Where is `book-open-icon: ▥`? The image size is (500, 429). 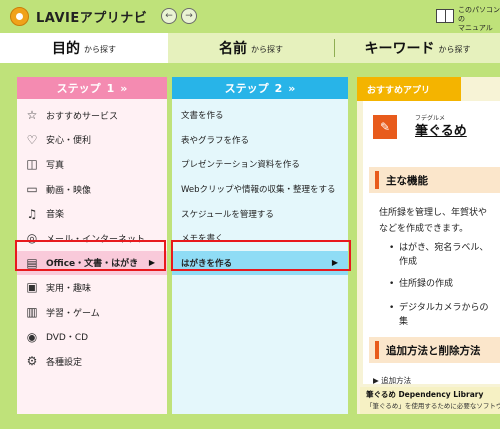
book-open-icon: ▥ is located at coordinates (32, 312).